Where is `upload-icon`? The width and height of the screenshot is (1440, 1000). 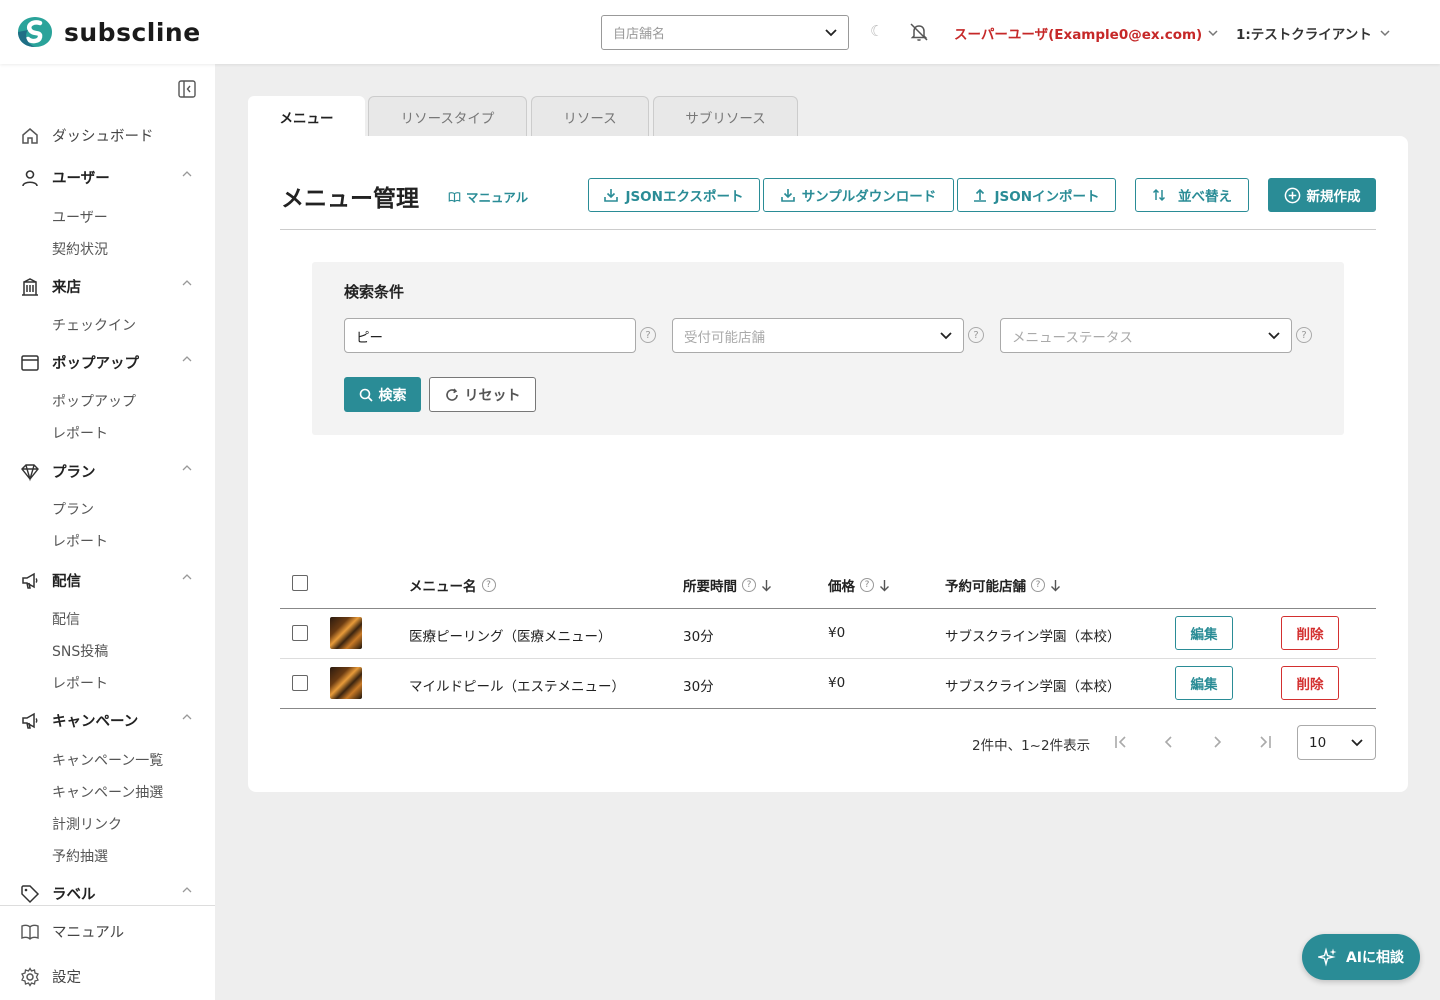
upload-icon is located at coordinates (980, 195).